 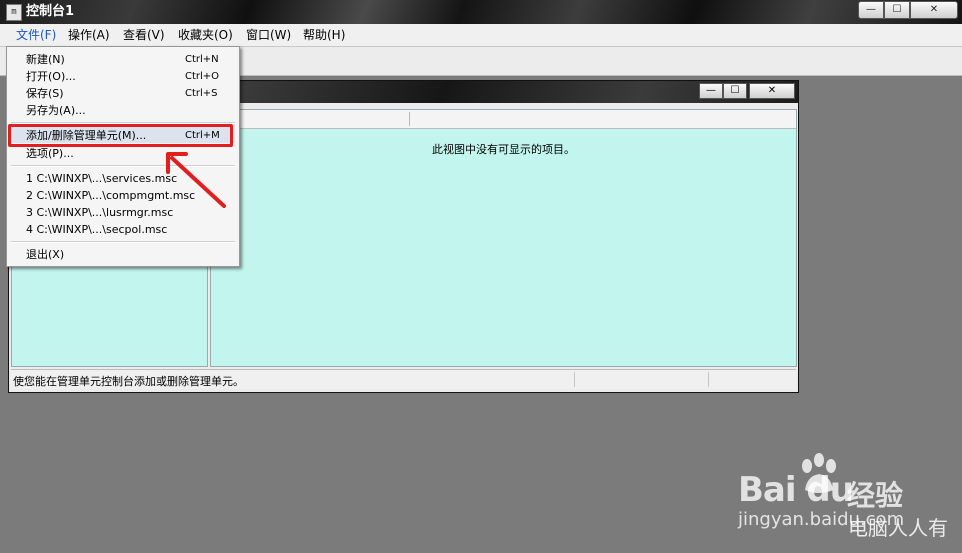 What do you see at coordinates (897, 10) in the screenshot?
I see `maximize-button: ☐` at bounding box center [897, 10].